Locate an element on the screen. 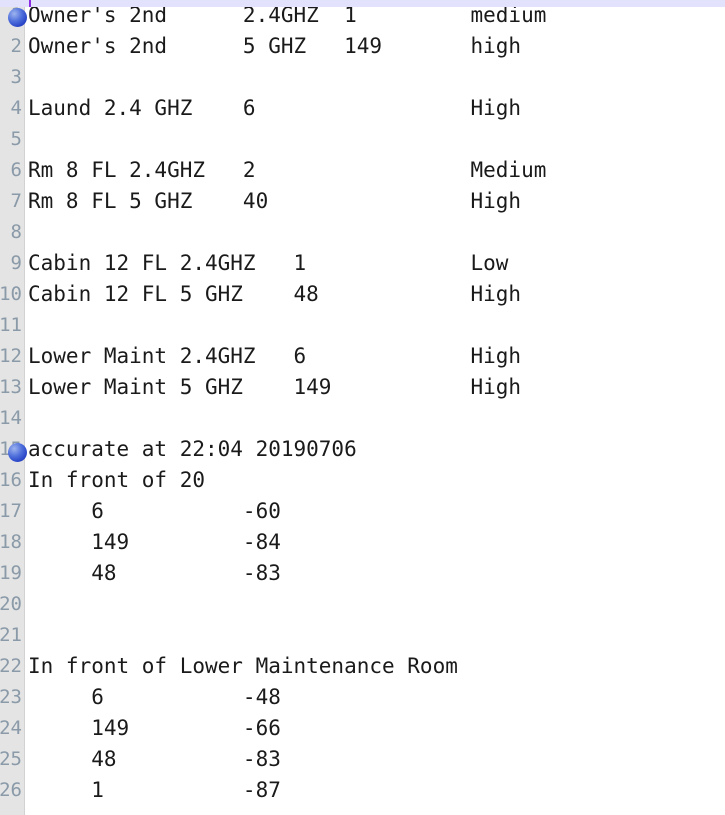 The width and height of the screenshot is (725, 815). text-line: accurate at 22:04 20190706 is located at coordinates (376, 449).